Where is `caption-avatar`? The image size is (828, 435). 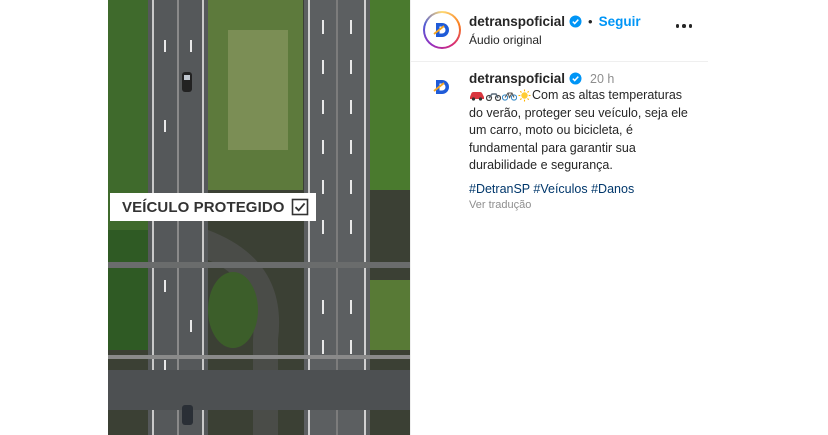
caption-avatar is located at coordinates (442, 87).